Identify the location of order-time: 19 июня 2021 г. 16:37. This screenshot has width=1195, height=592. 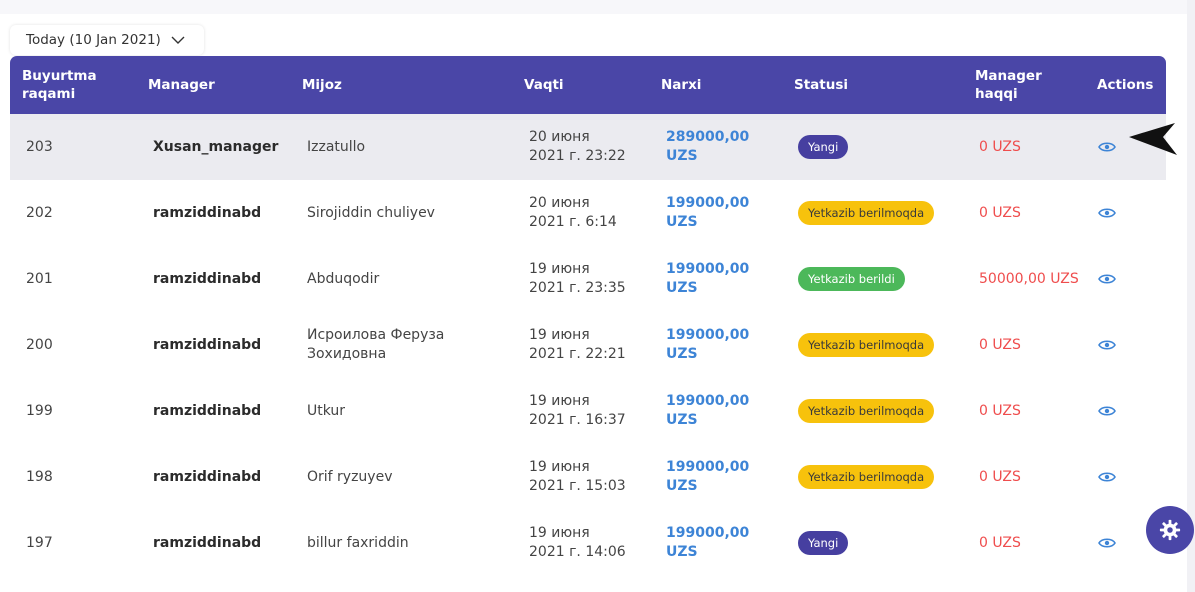
(594, 411).